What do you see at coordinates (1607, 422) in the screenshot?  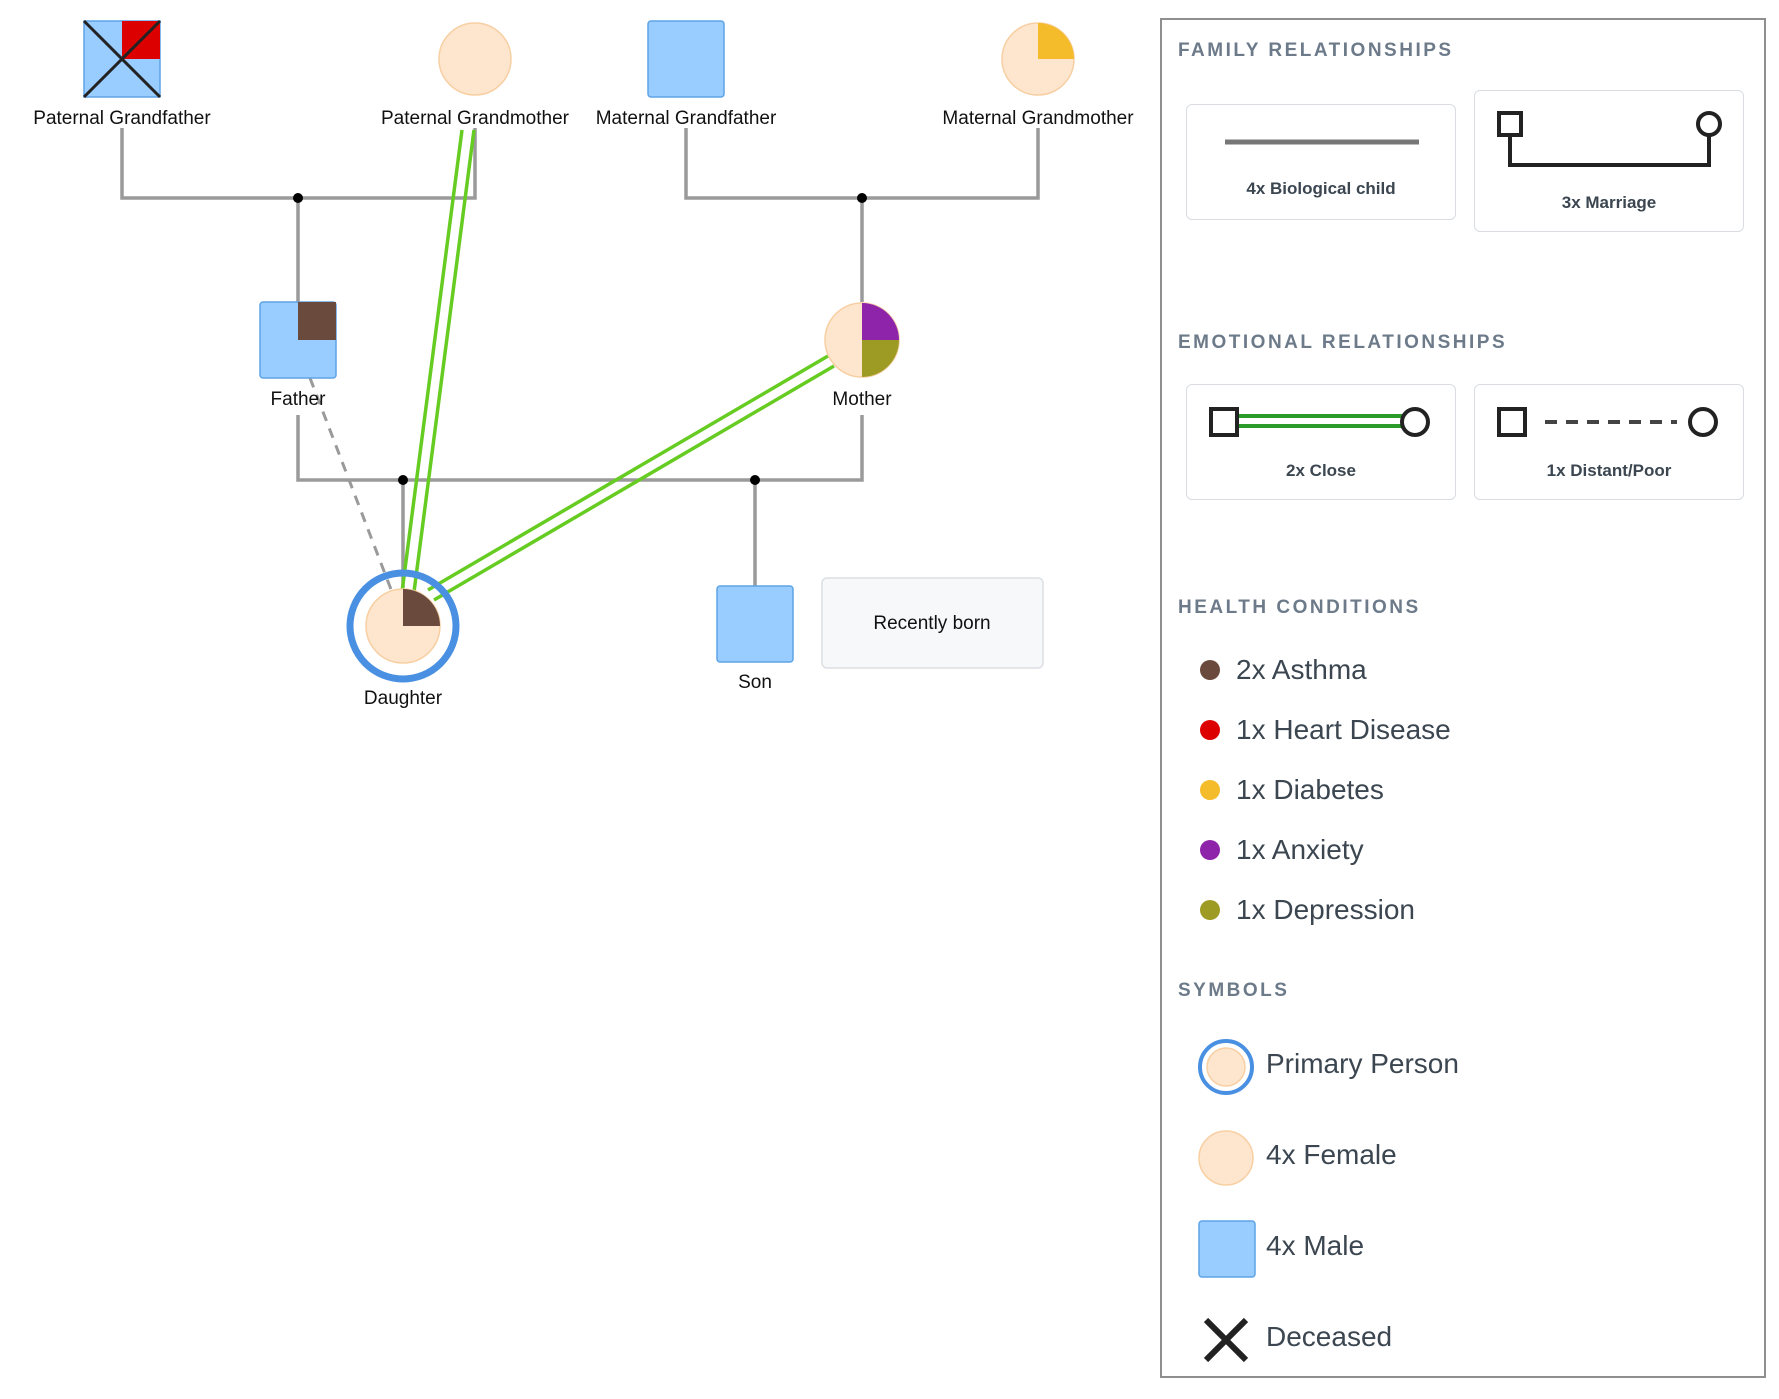 I see `distant-line-icon` at bounding box center [1607, 422].